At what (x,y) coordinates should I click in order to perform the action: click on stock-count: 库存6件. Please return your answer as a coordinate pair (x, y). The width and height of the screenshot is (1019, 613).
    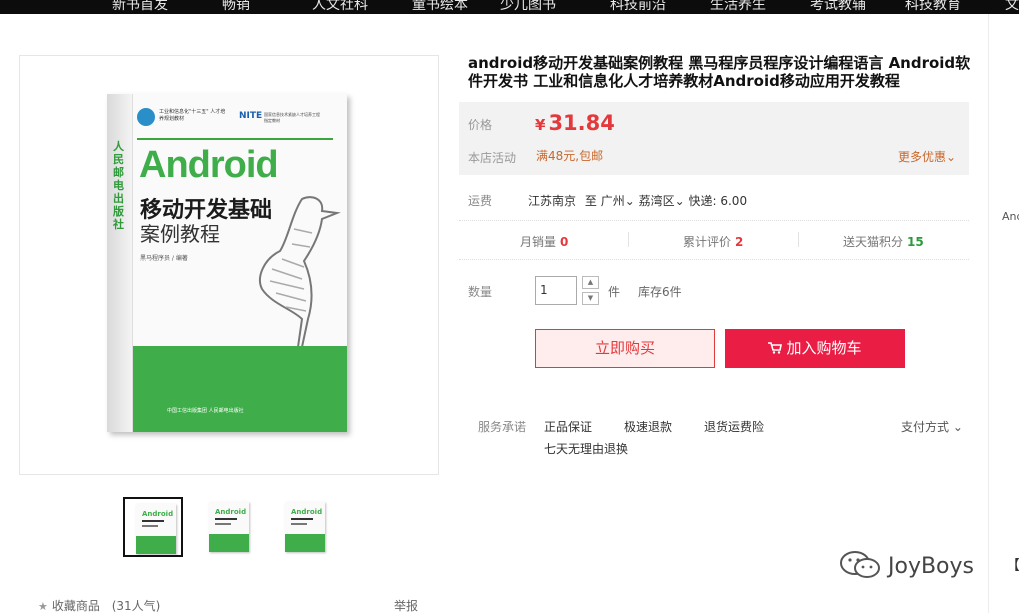
    Looking at the image, I should click on (660, 292).